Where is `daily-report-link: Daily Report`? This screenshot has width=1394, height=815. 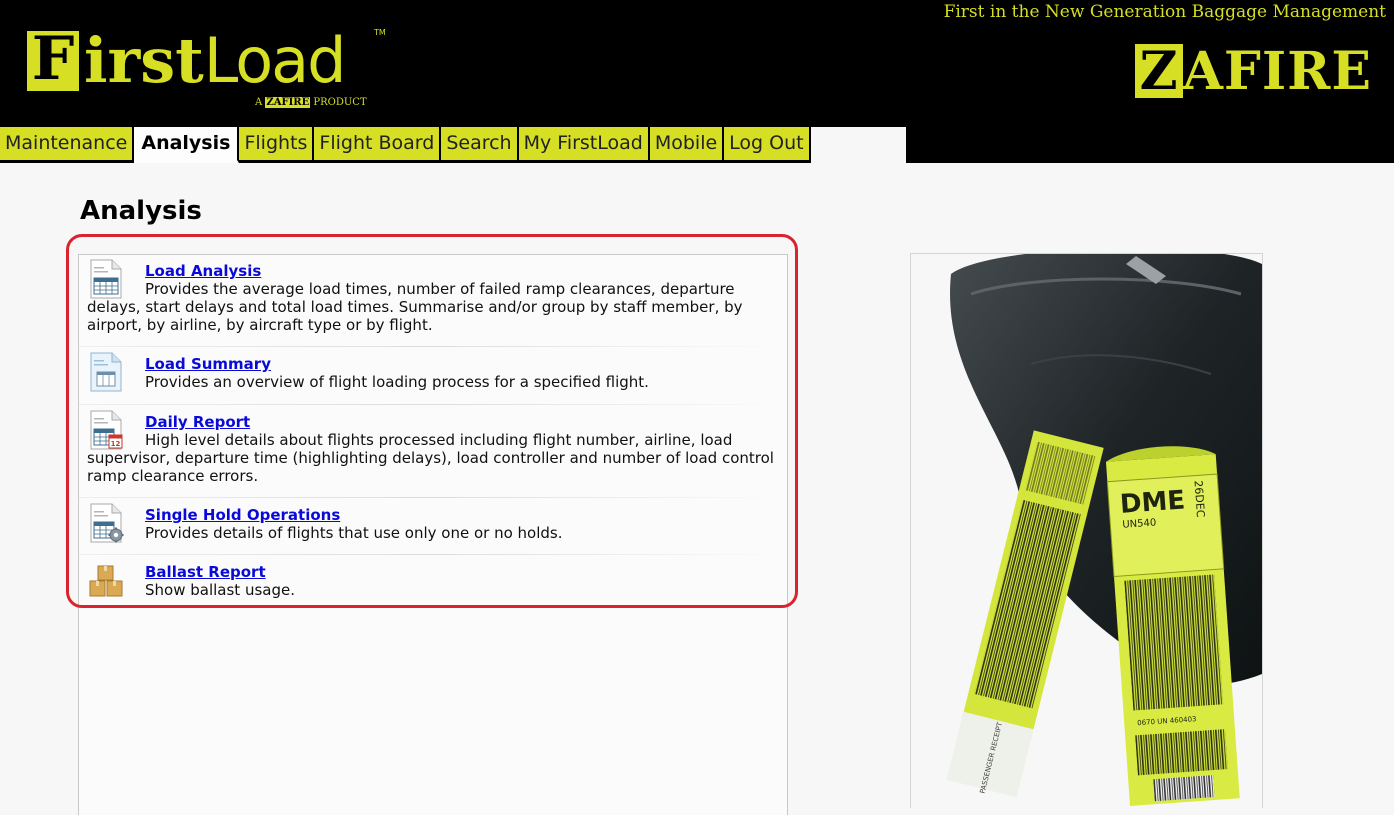 daily-report-link: Daily Report is located at coordinates (197, 422).